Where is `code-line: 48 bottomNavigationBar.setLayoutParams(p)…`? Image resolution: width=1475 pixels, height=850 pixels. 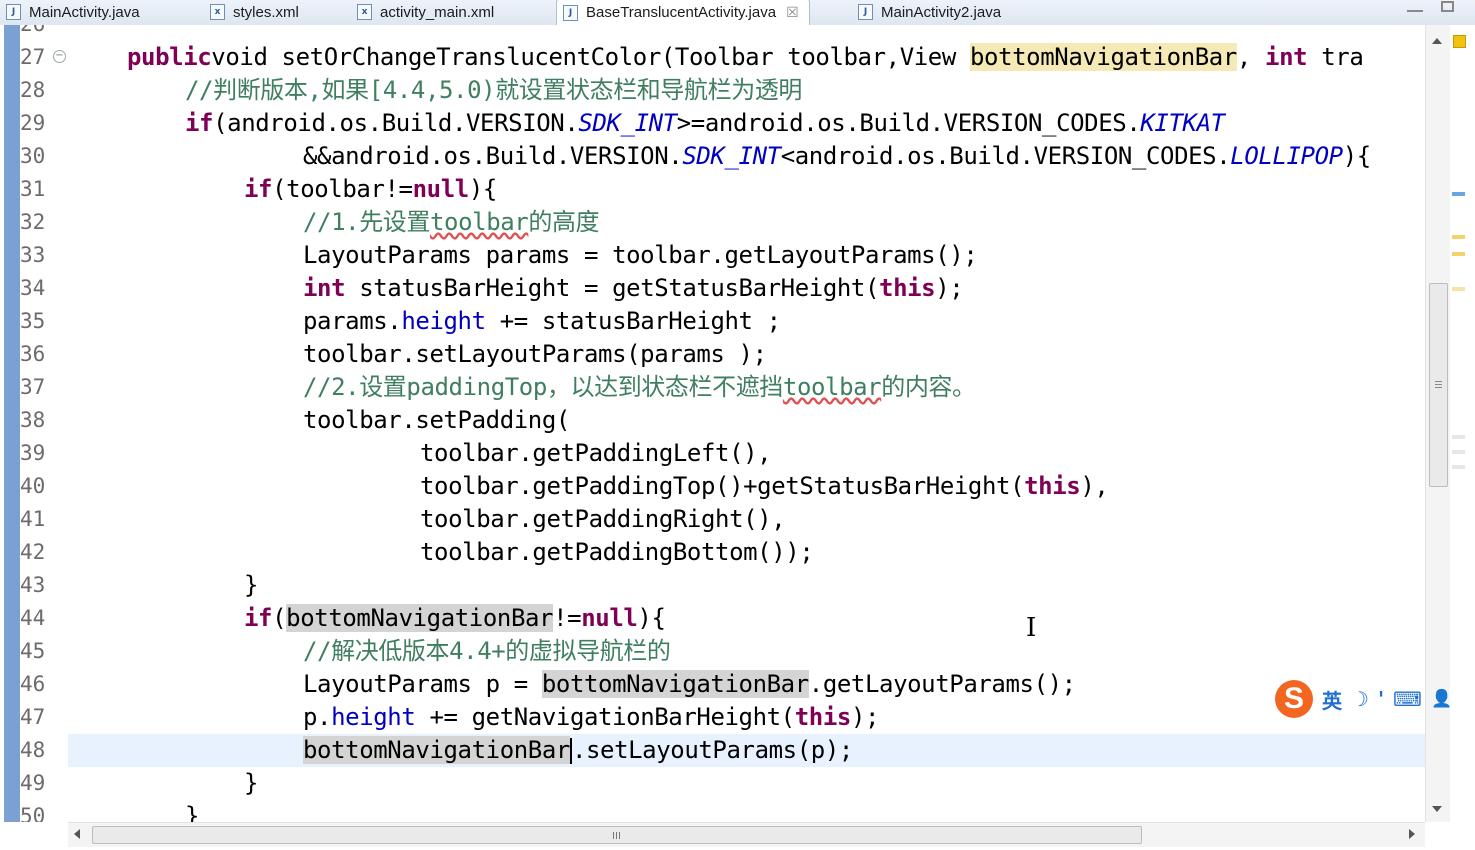 code-line: 48 bottomNavigationBar.setLayoutParams(p)… is located at coordinates (712, 750).